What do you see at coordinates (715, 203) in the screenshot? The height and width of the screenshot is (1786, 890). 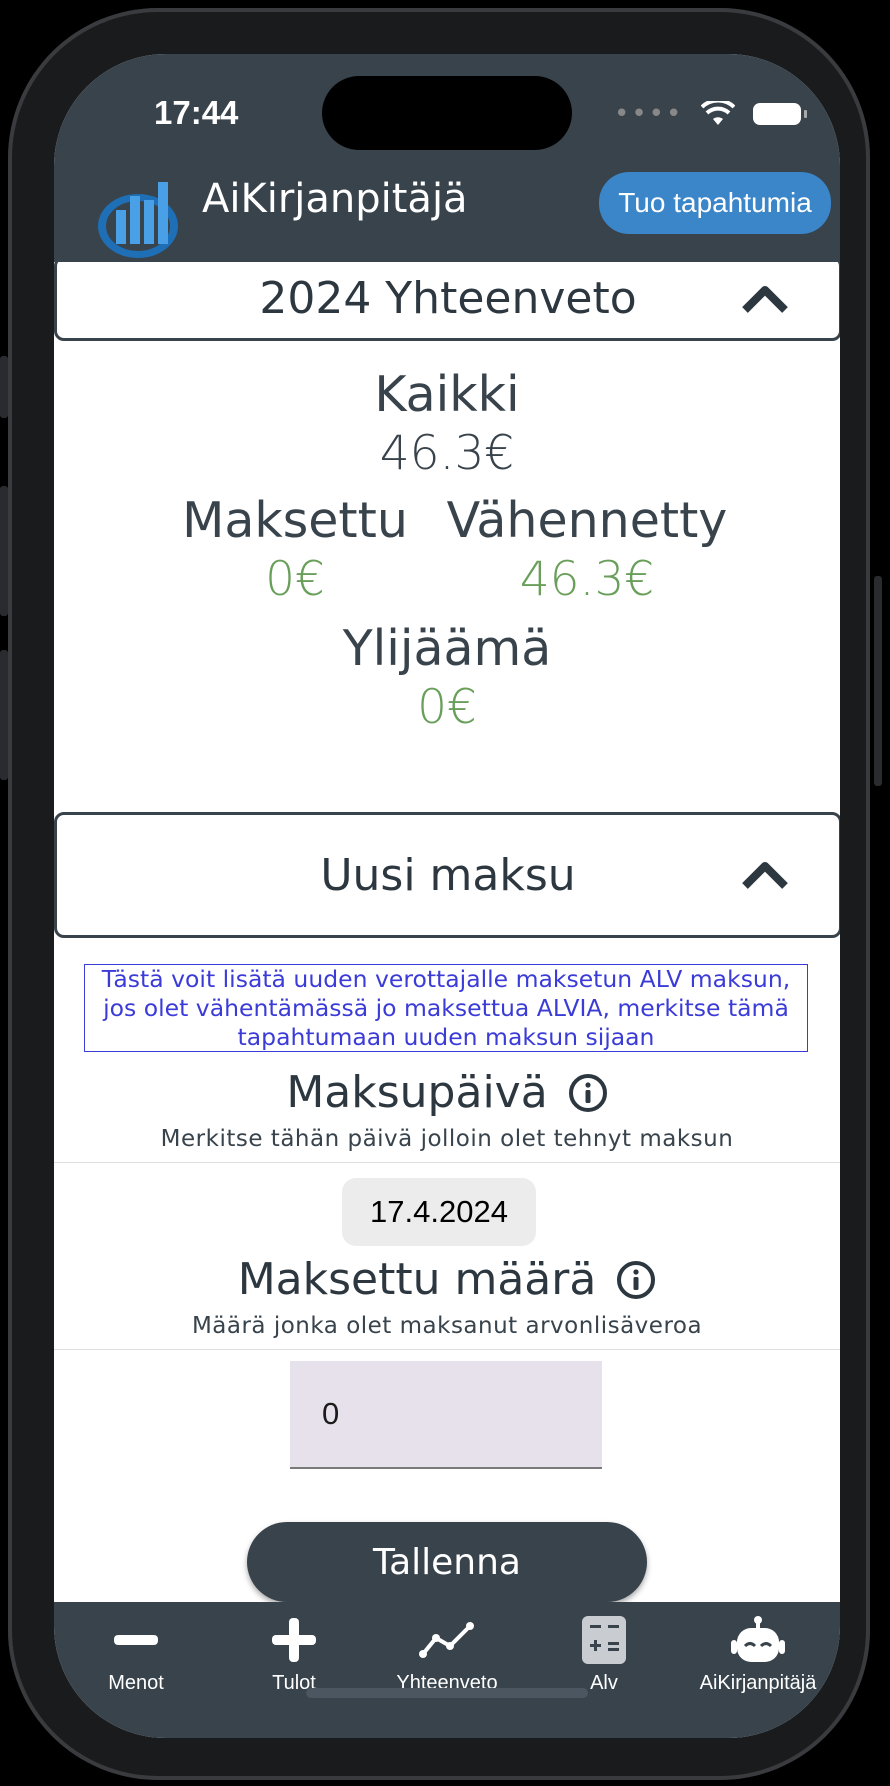 I see `import-transactions-button: Tuo tapahtumia` at bounding box center [715, 203].